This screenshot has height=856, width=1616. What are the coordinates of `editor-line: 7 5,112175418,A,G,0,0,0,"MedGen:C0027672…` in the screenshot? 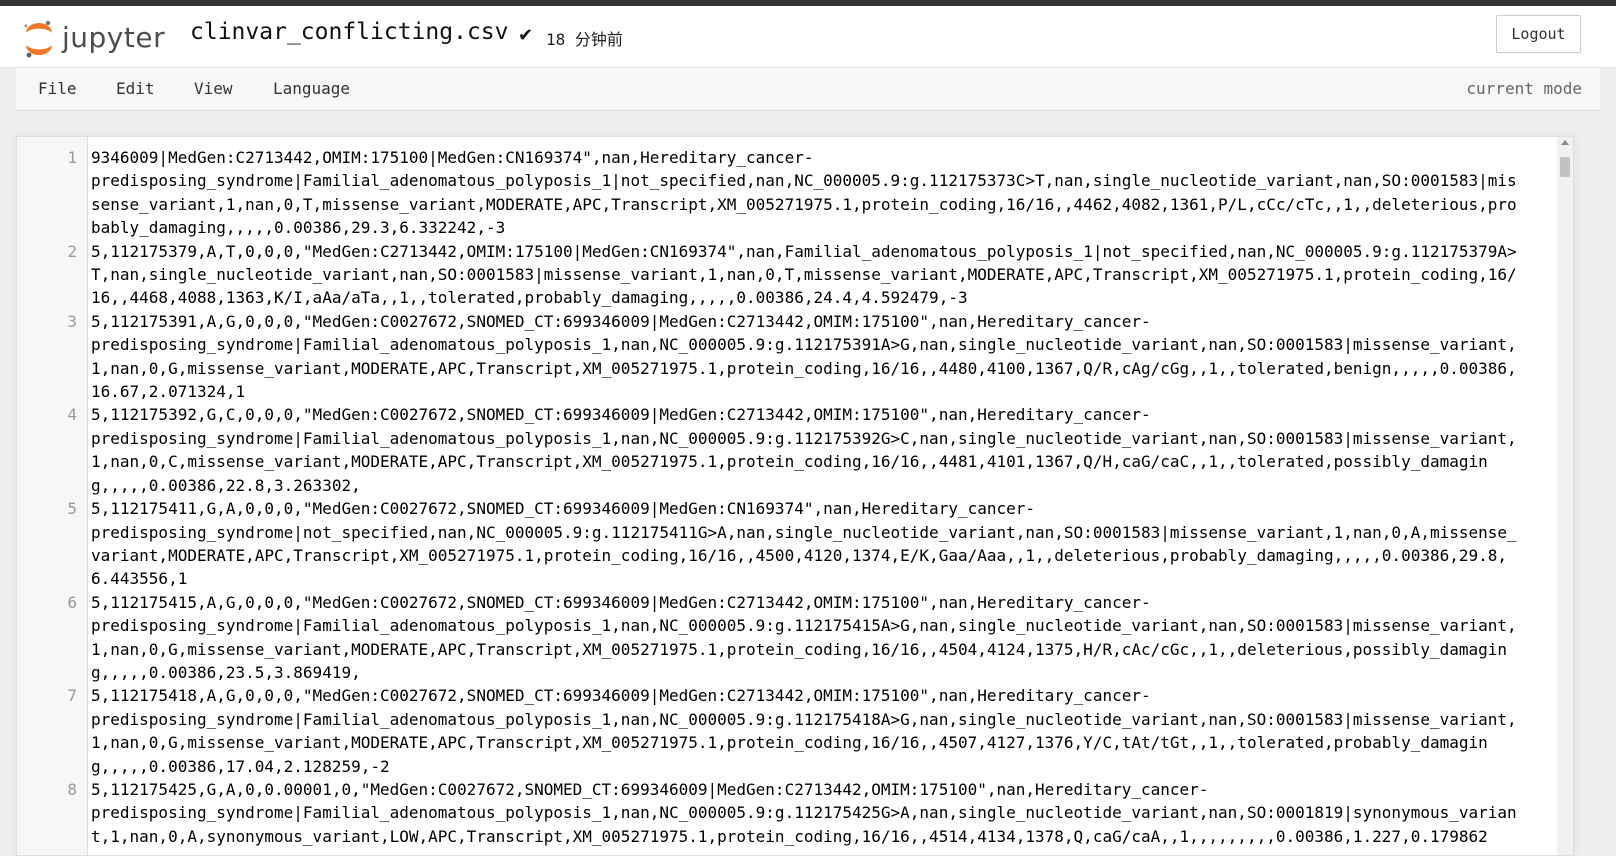 It's located at (787, 731).